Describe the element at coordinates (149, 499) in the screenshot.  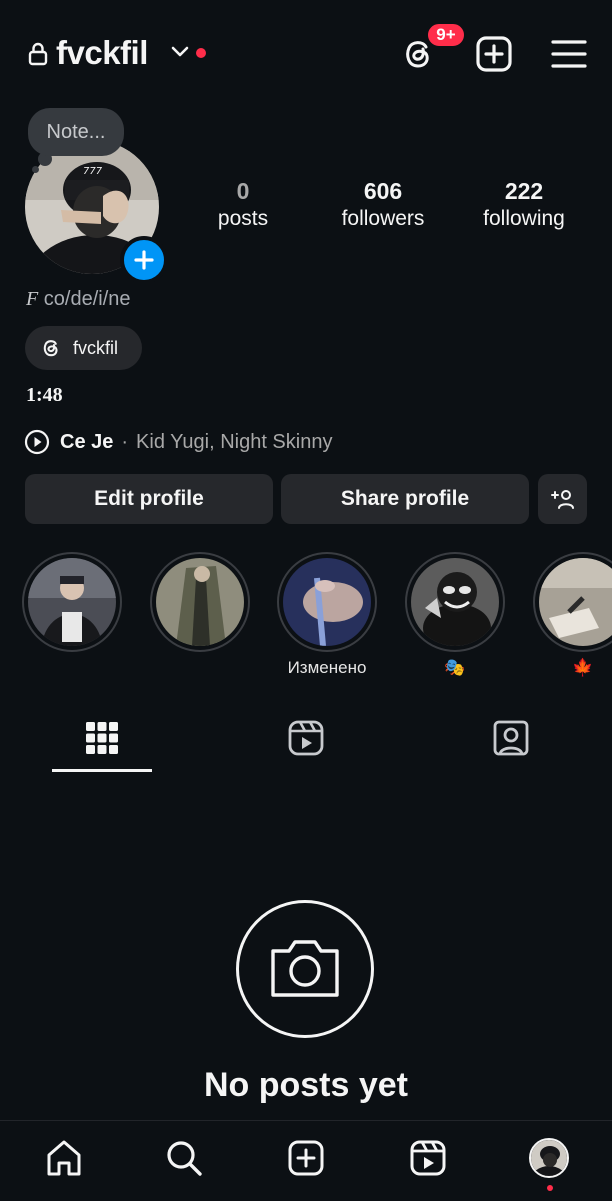
I see `edit-profile-button: Edit profile` at that location.